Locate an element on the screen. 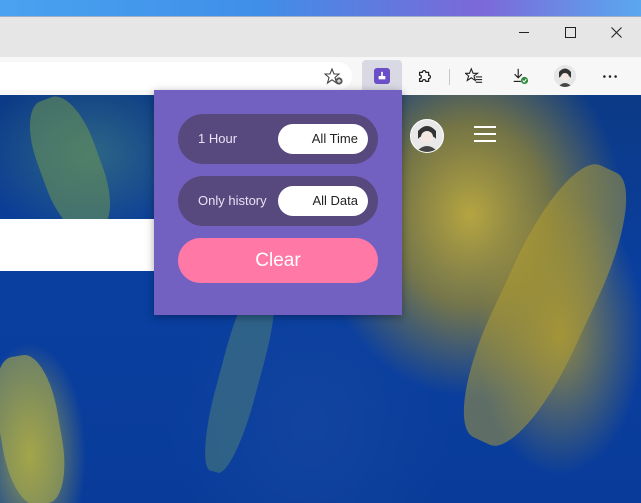 The height and width of the screenshot is (503, 641). title-bar is located at coordinates (320, 37).